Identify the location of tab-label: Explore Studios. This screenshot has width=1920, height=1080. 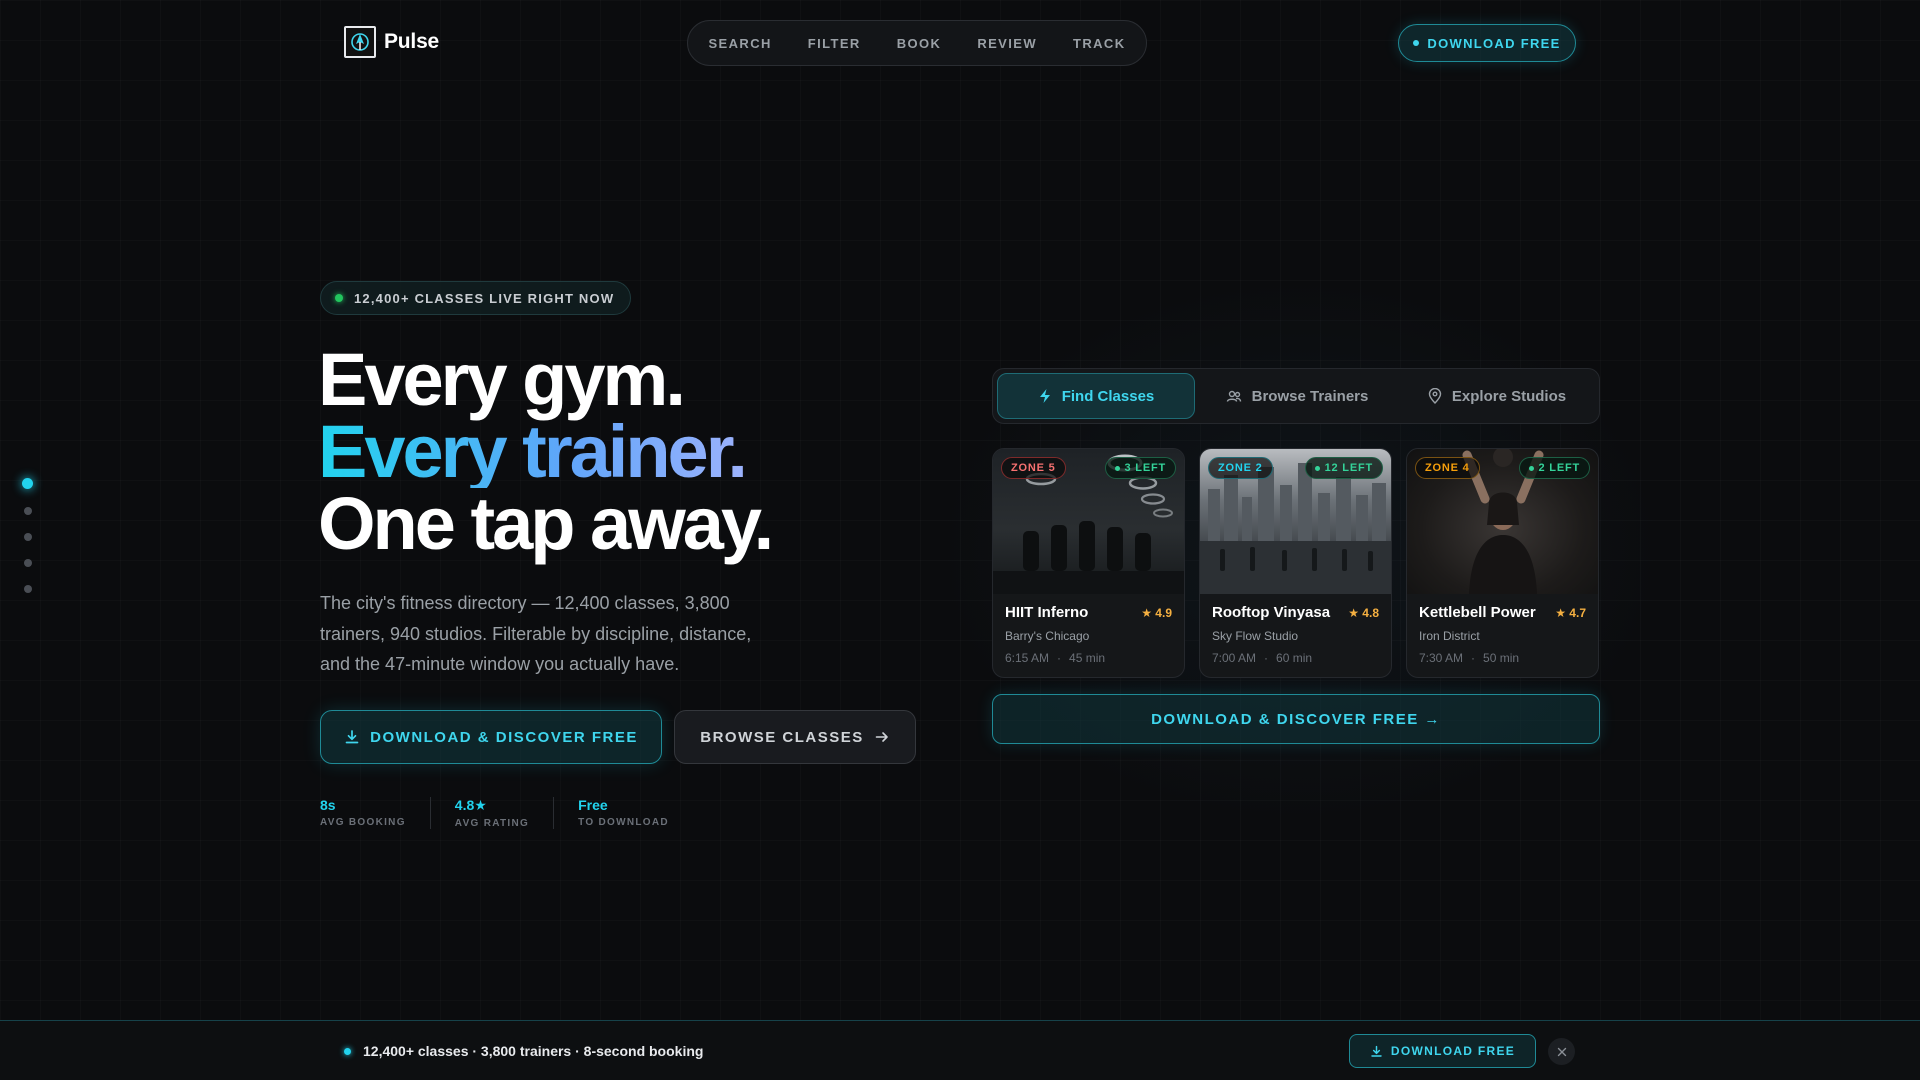
(1509, 396).